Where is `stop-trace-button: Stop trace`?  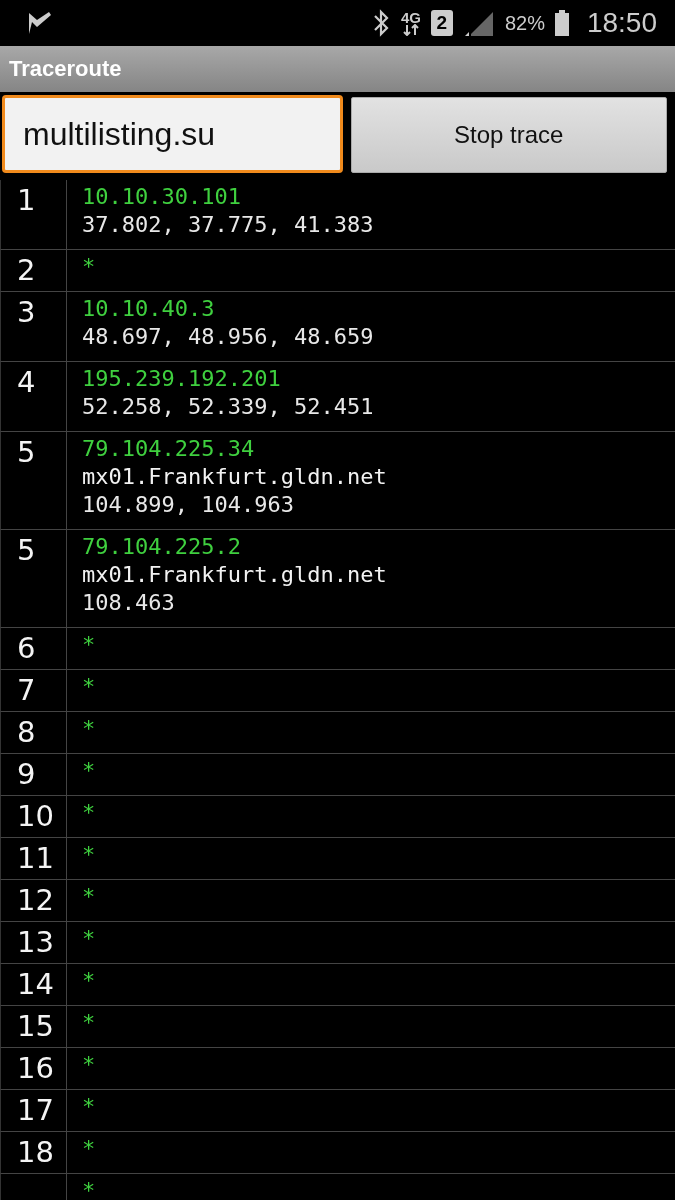 stop-trace-button: Stop trace is located at coordinates (508, 135).